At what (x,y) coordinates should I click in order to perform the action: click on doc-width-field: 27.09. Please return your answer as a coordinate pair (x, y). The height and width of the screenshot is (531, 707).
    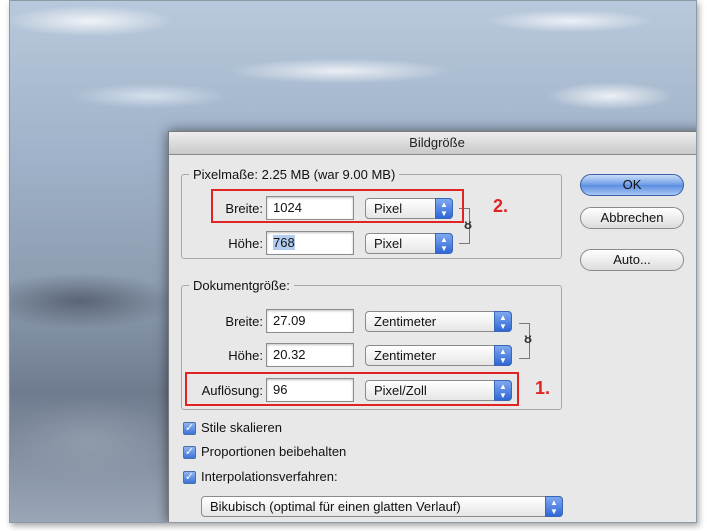
    Looking at the image, I should click on (310, 321).